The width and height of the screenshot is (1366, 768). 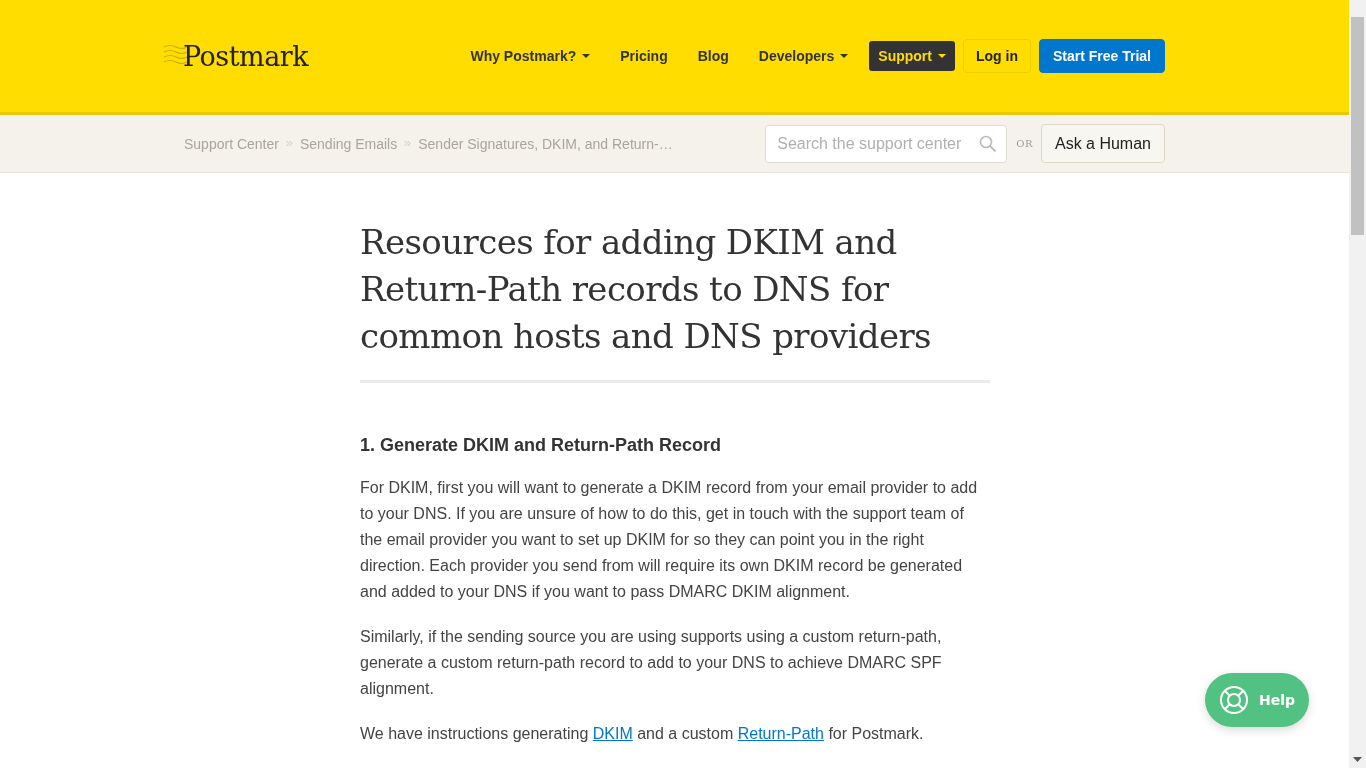 What do you see at coordinates (713, 56) in the screenshot?
I see `nav-link: Blog` at bounding box center [713, 56].